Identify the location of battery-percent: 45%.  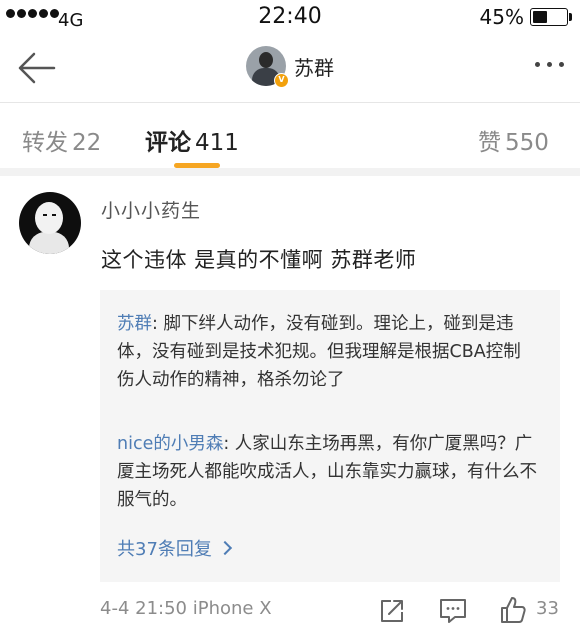
(501, 17).